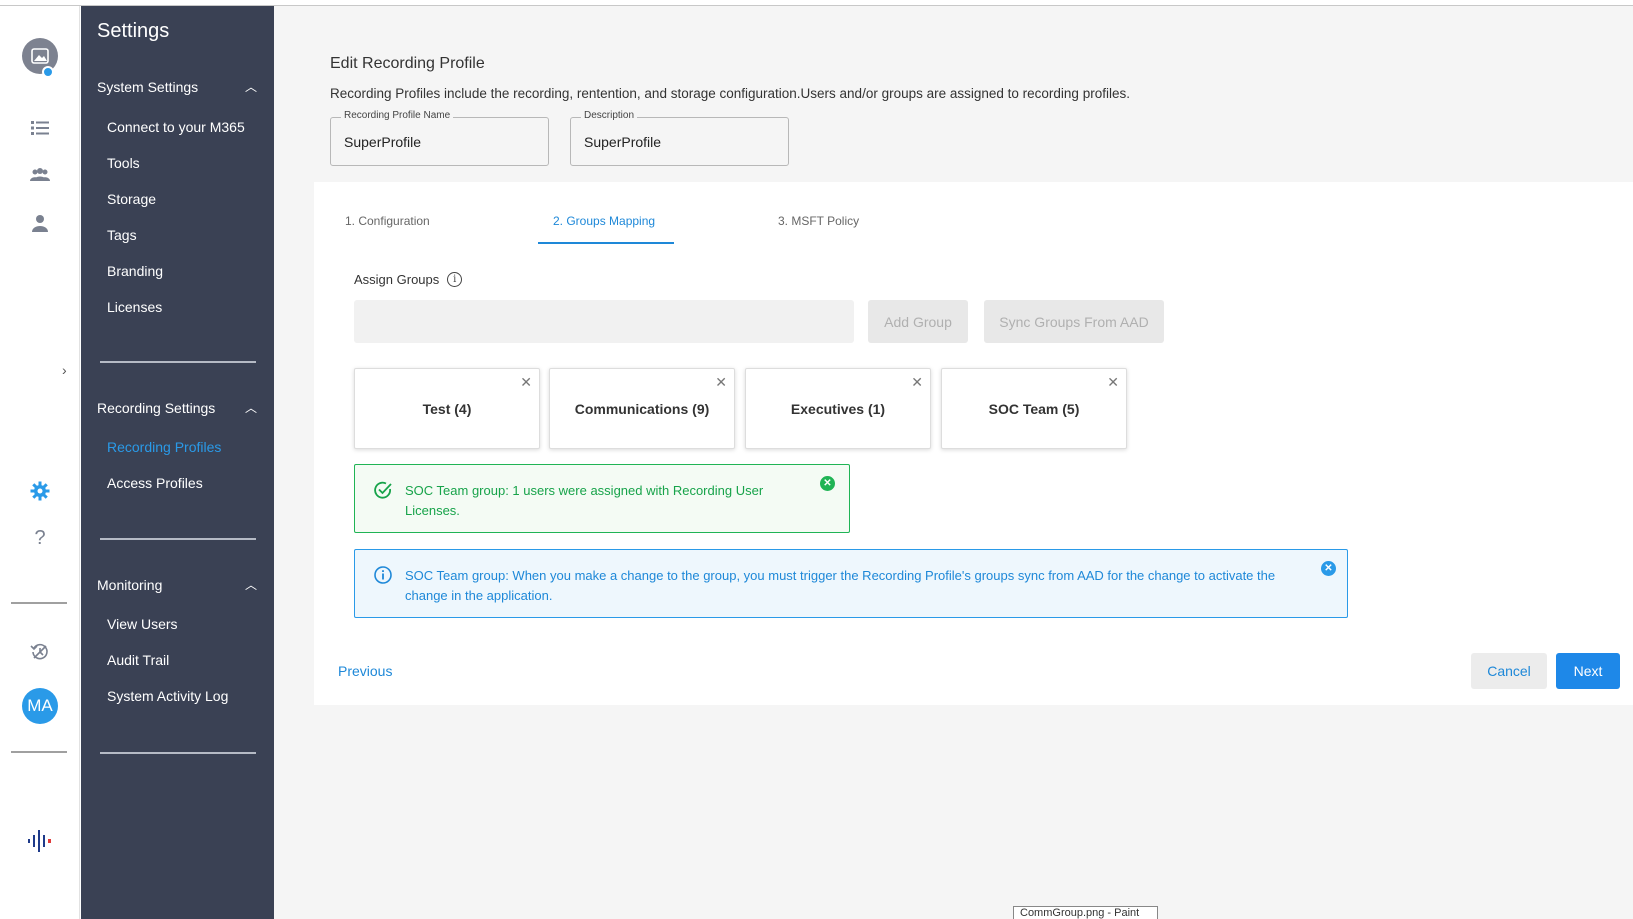 The image size is (1633, 919). Describe the element at coordinates (164, 447) in the screenshot. I see `sidebar-item-recording-profiles: Recording Profiles` at that location.